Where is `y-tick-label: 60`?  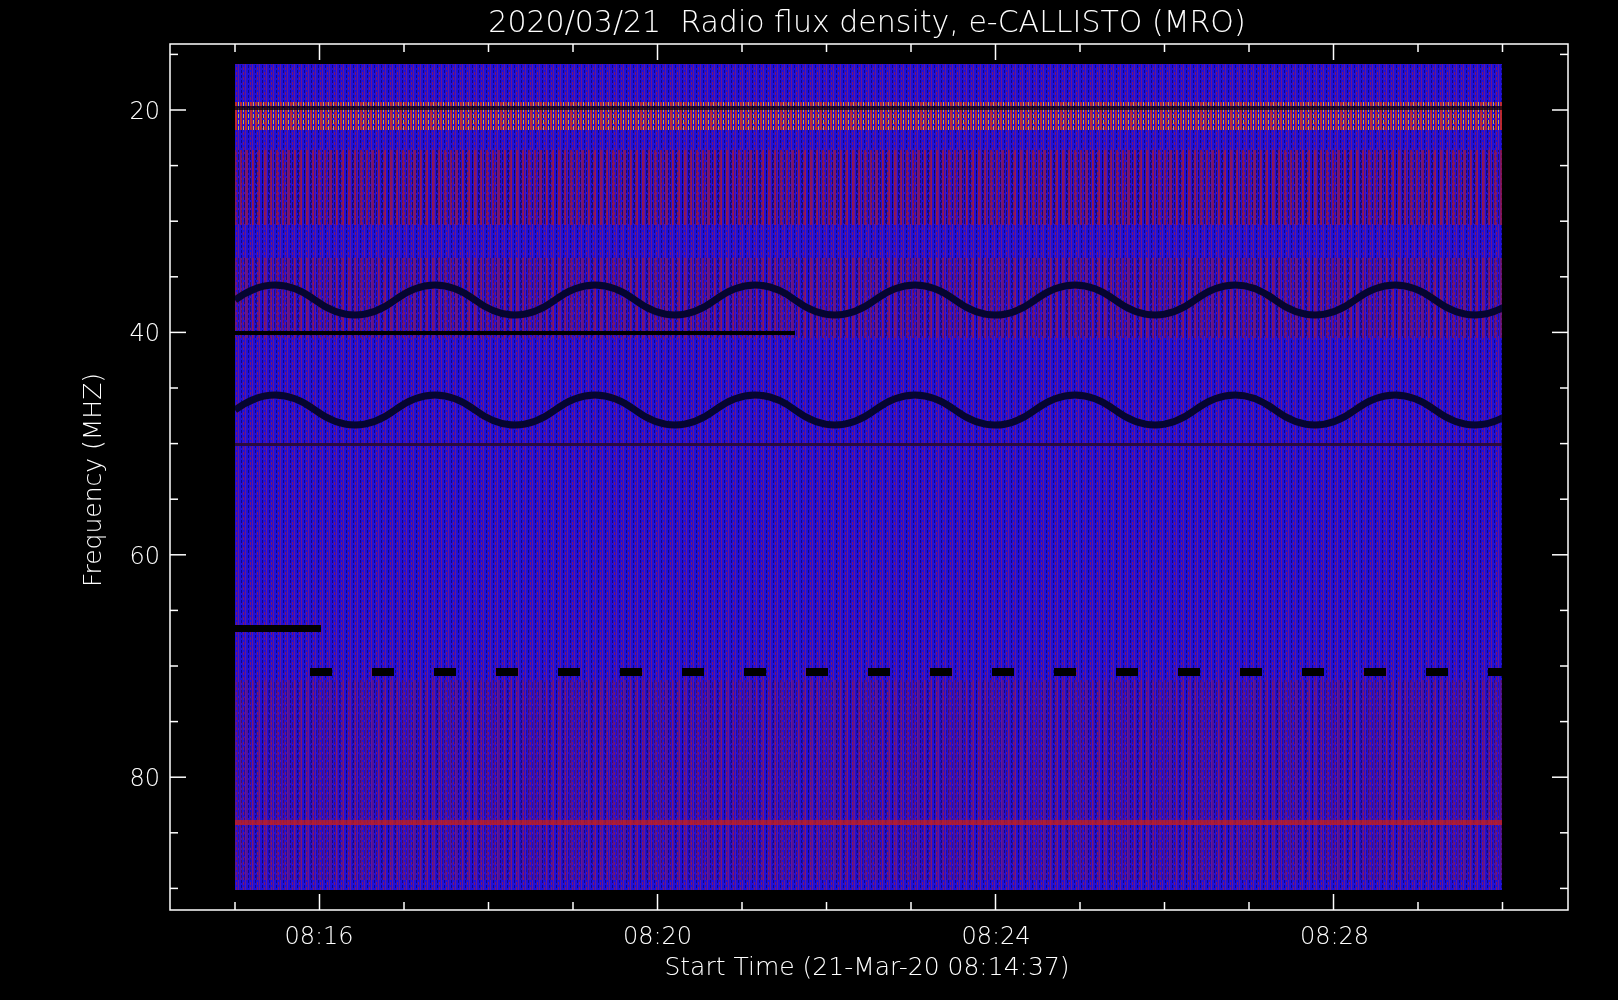
y-tick-label: 60 is located at coordinates (144, 555).